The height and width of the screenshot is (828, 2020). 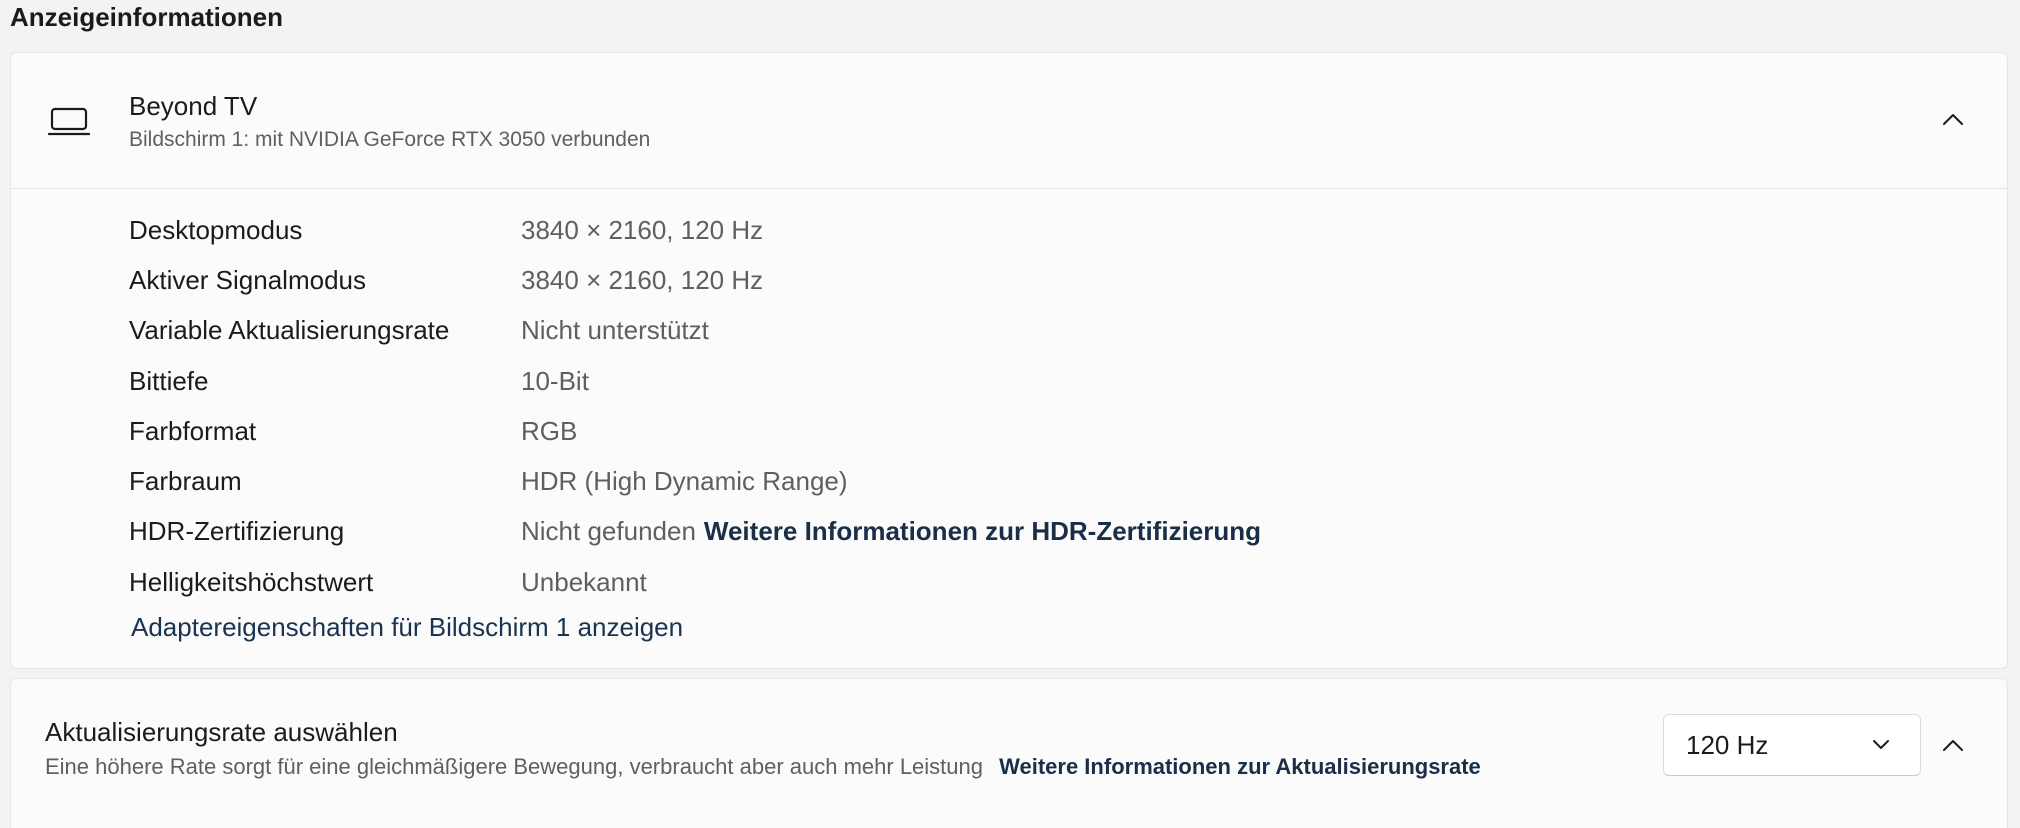 I want to click on property-label: Bittiefe, so click(x=169, y=380).